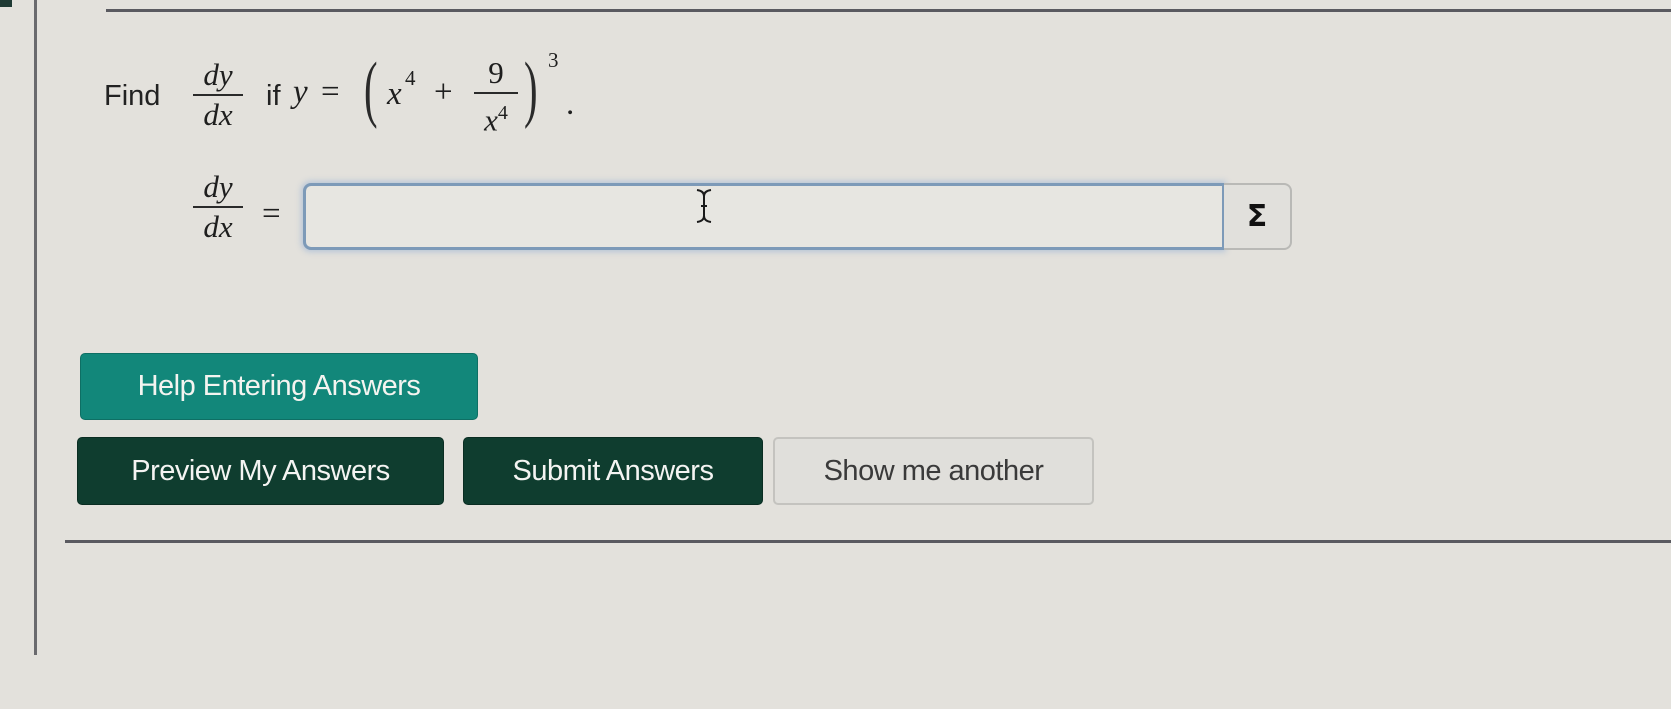 This screenshot has width=1671, height=709. I want to click on nine-over-x4-fraction: 9 x4, so click(496, 96).